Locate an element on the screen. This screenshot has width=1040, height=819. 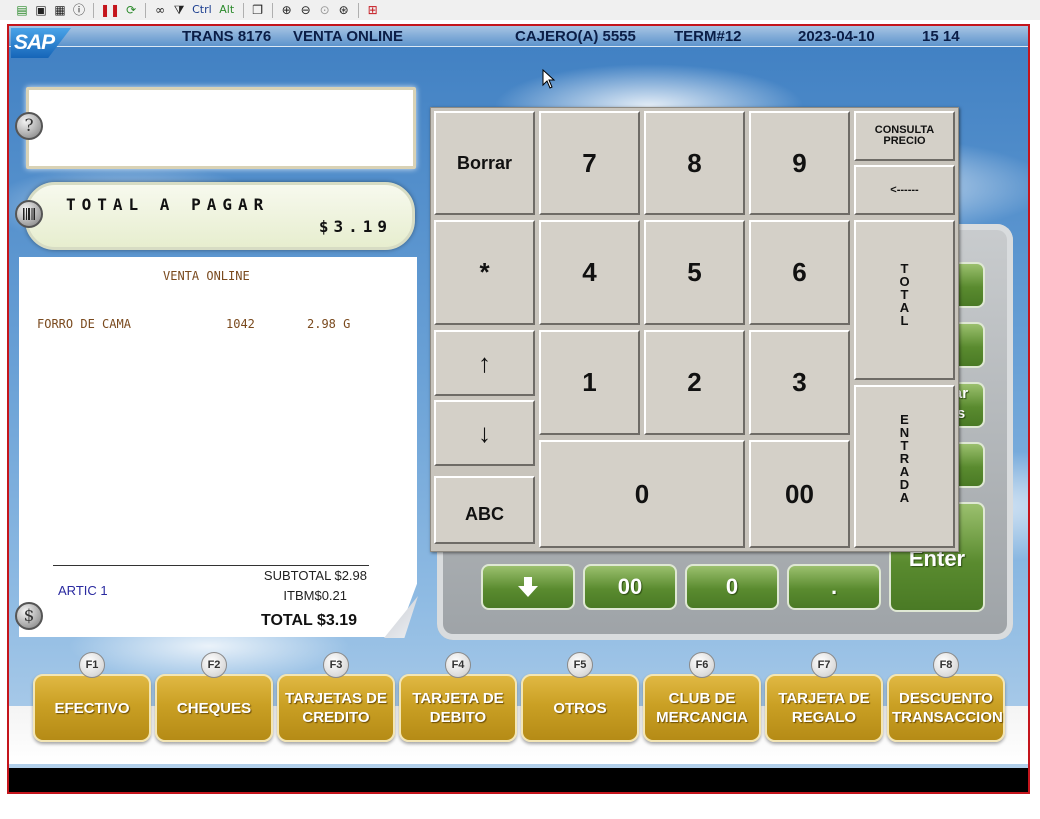
tarjeta-de-regalo-button: TARJETA DE REGALO is located at coordinates (824, 708).